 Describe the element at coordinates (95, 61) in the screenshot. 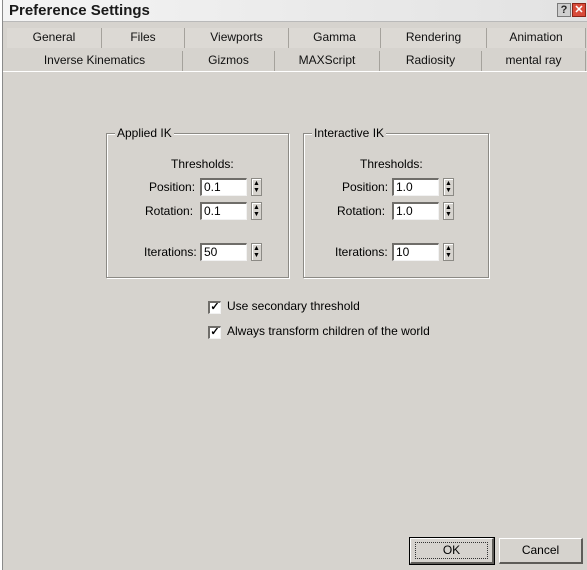

I see `tab-inverse-kinematics: Inverse Kinematics` at that location.